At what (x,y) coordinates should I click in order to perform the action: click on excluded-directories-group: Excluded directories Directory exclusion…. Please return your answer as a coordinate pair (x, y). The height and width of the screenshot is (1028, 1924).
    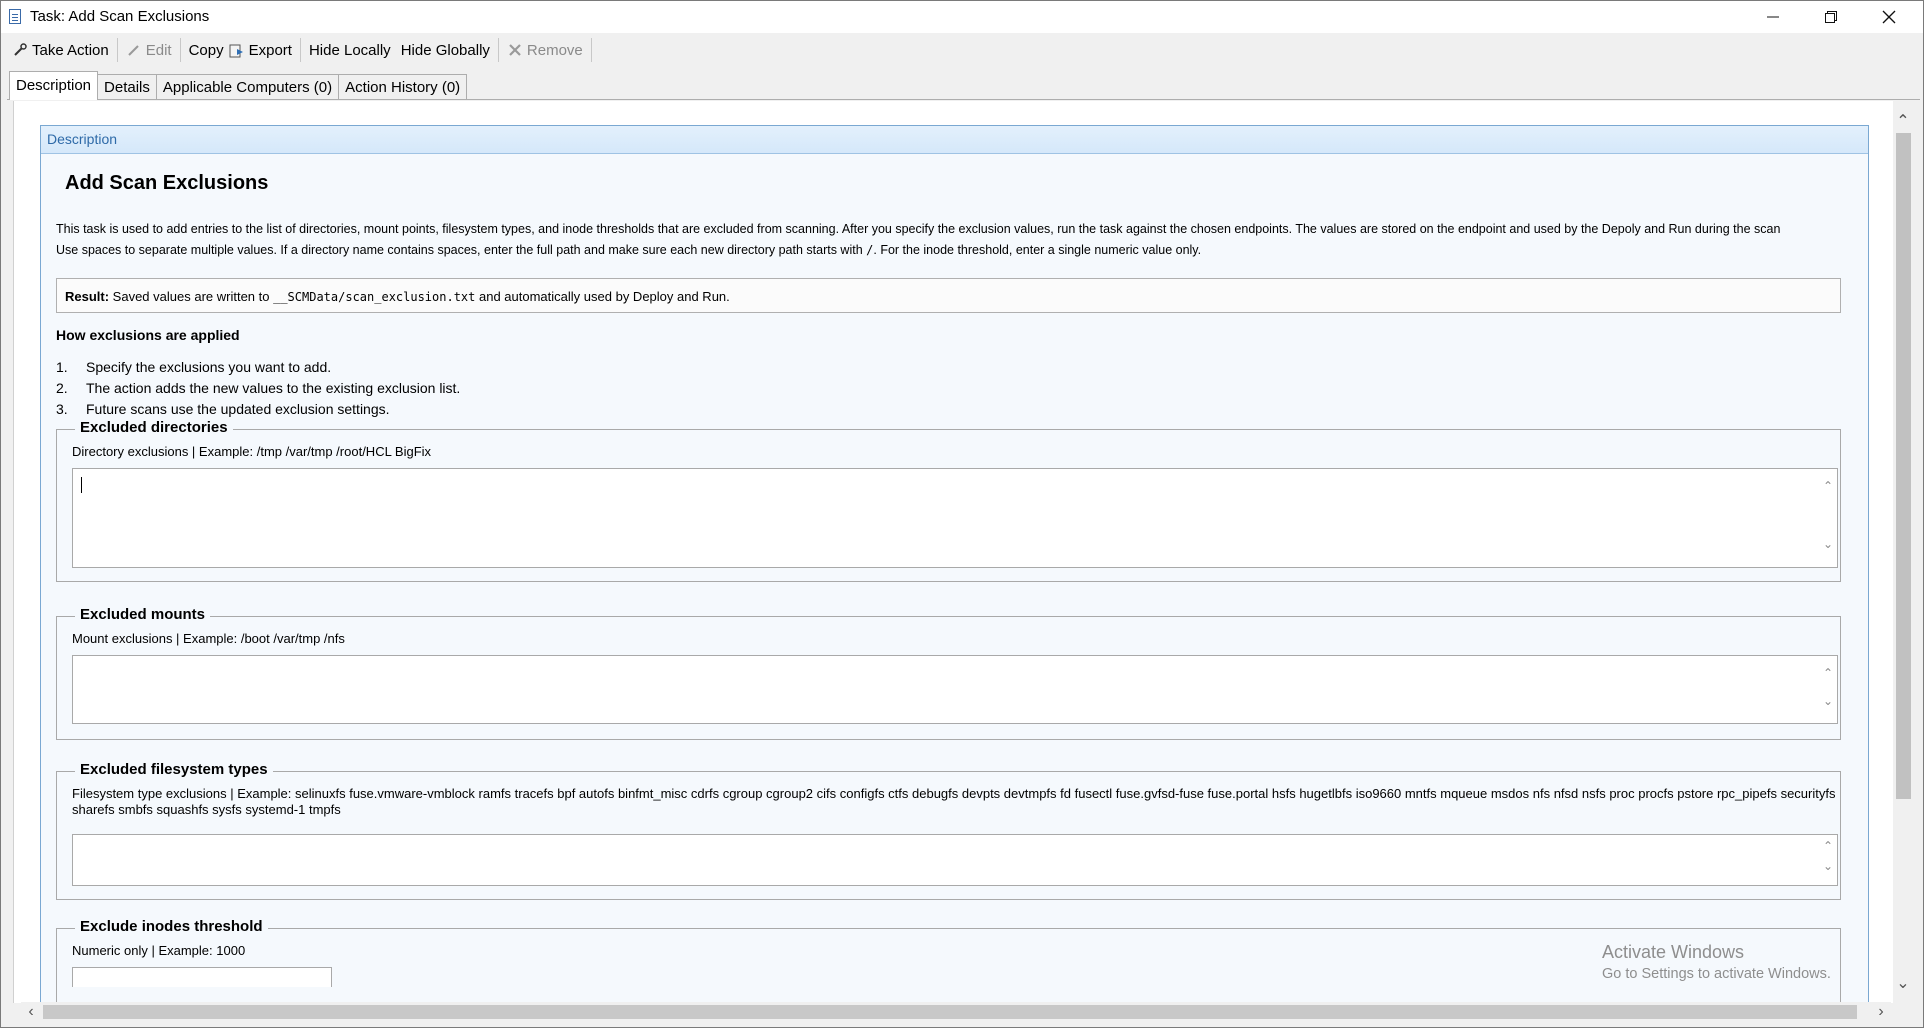
    Looking at the image, I should click on (948, 500).